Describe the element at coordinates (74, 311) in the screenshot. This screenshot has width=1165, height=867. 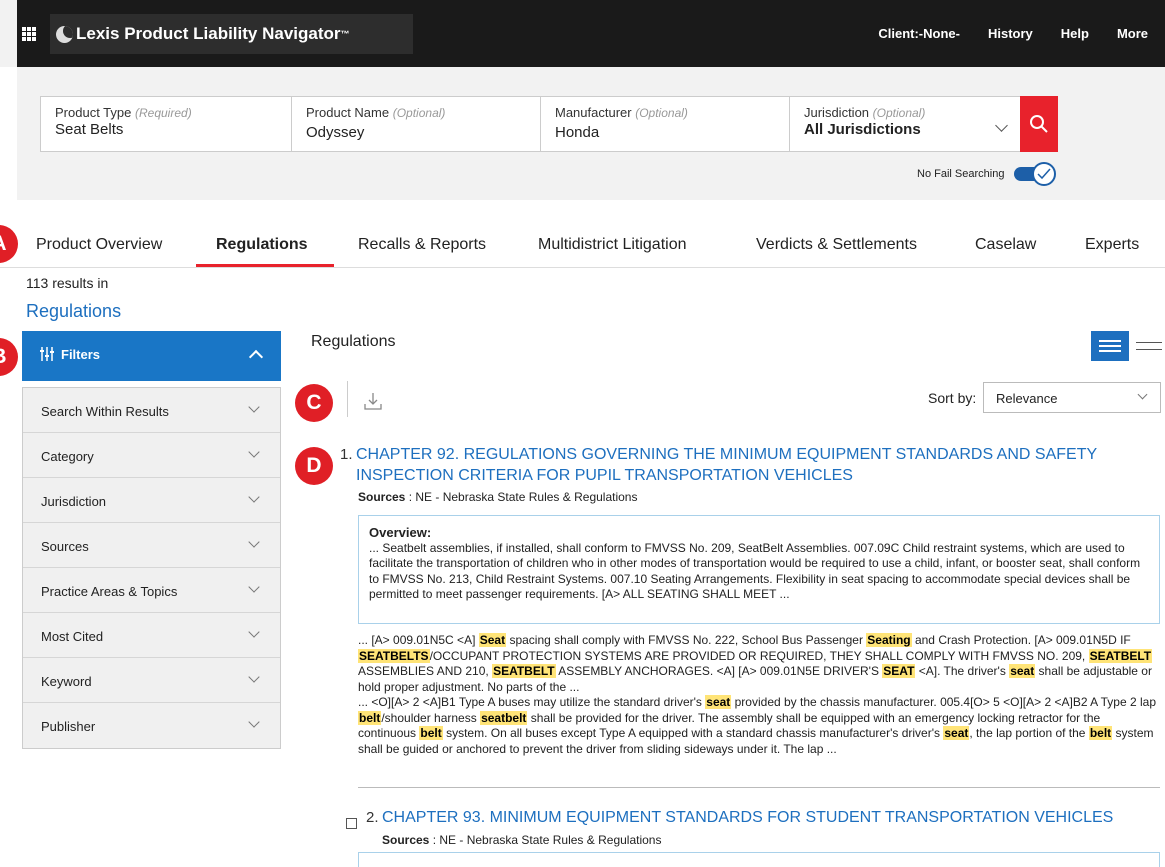
I see `results-category: Regulations` at that location.